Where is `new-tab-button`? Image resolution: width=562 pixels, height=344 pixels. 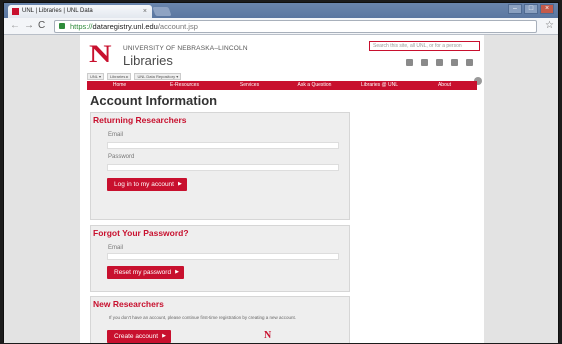 new-tab-button is located at coordinates (162, 11).